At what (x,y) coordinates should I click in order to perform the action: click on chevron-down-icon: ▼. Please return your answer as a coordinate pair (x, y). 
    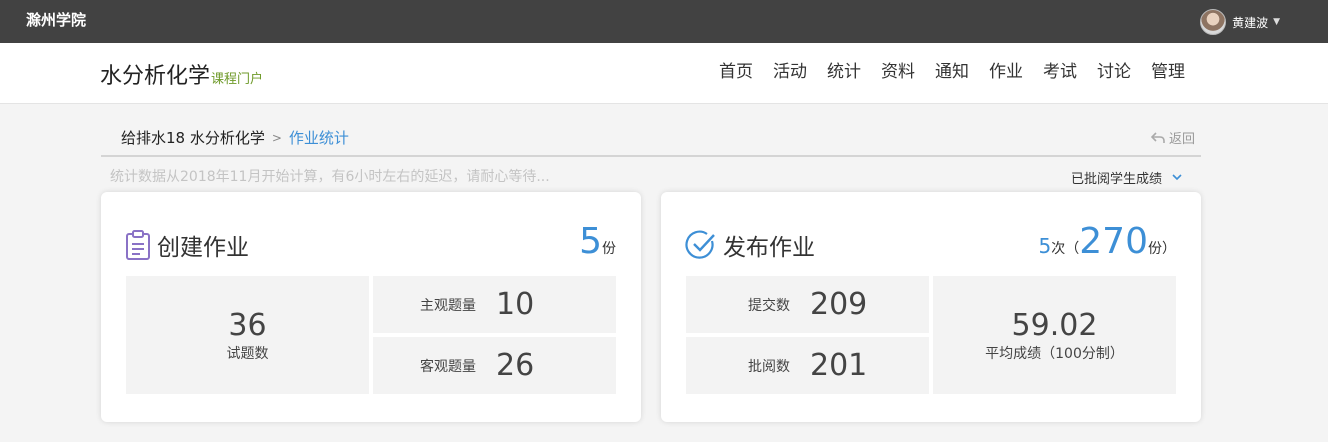
    Looking at the image, I should click on (1276, 22).